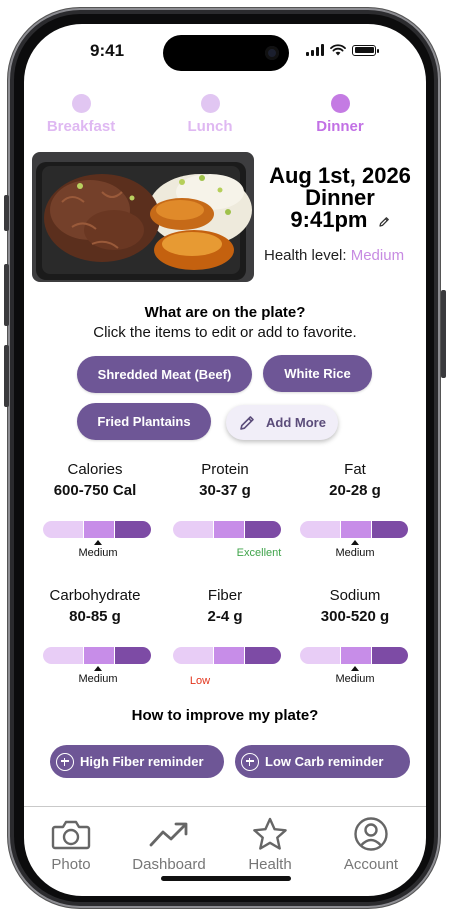 This screenshot has width=450, height=920. Describe the element at coordinates (340, 175) in the screenshot. I see `meal-date: Aug 1st, 2026` at that location.